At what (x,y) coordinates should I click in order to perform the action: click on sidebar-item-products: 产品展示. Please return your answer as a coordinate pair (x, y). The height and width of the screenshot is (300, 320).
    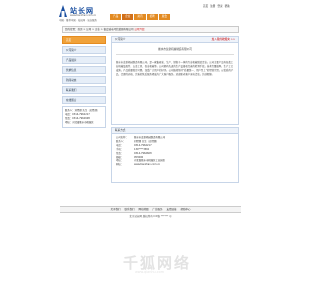
    Looking at the image, I should click on (84, 60).